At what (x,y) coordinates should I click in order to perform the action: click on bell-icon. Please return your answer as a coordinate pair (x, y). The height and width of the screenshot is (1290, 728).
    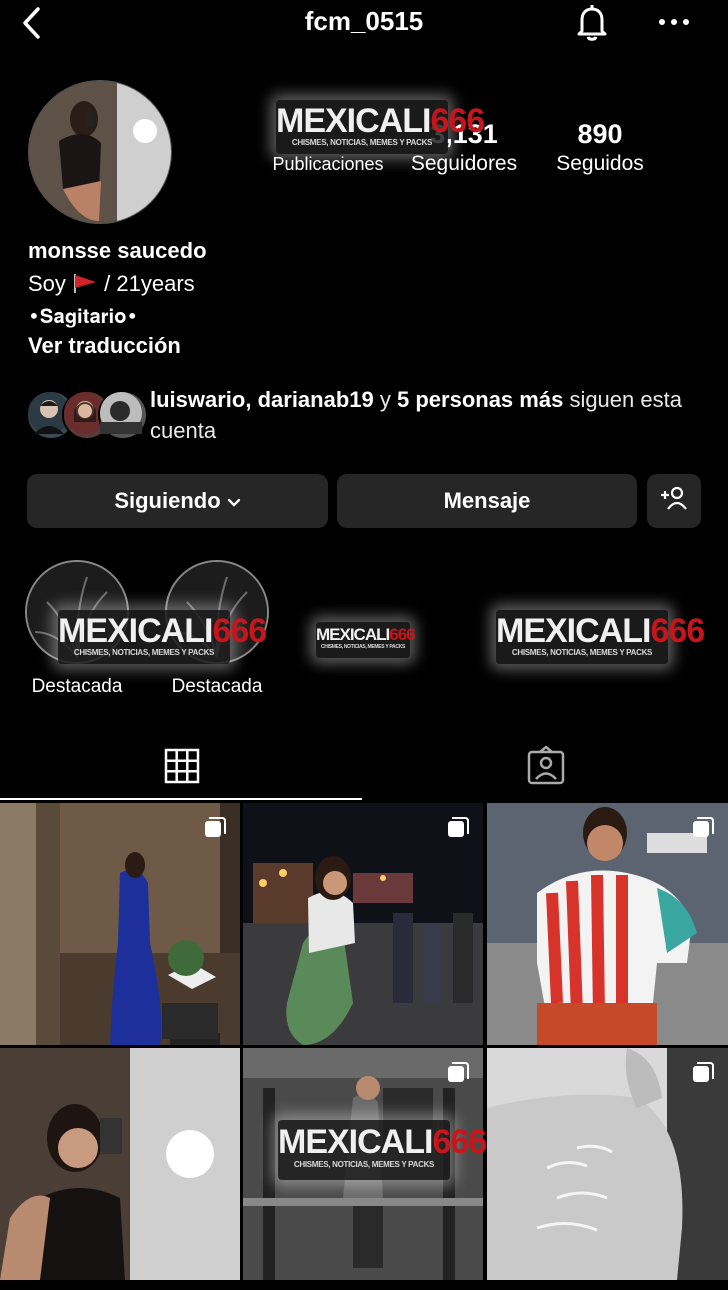
    Looking at the image, I should click on (592, 22).